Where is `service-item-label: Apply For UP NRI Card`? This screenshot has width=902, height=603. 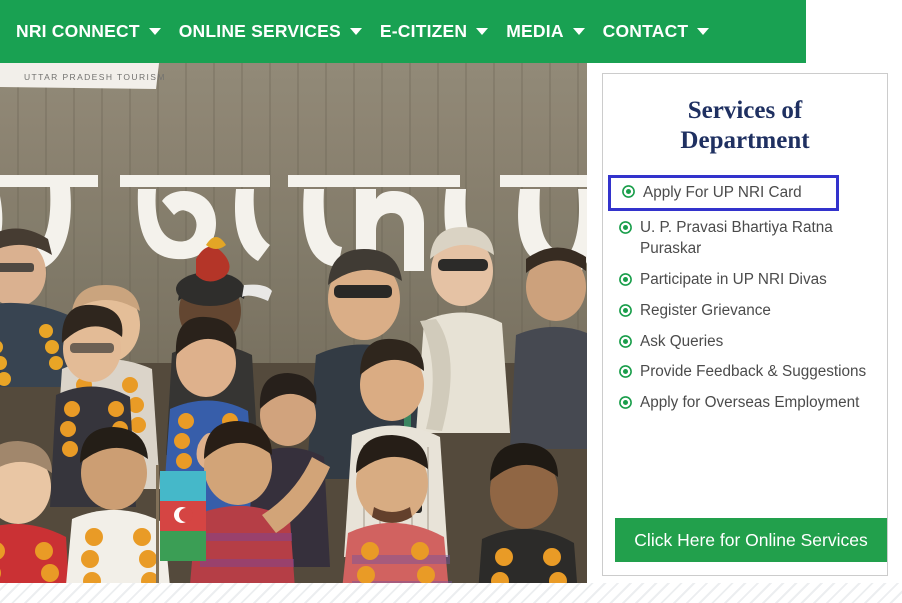 service-item-label: Apply For UP NRI Card is located at coordinates (722, 192).